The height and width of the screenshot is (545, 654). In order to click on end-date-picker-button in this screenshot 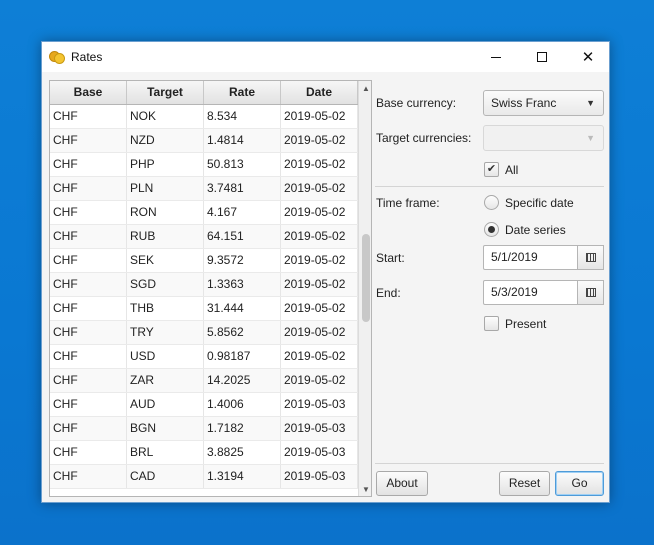, I will do `click(591, 292)`.